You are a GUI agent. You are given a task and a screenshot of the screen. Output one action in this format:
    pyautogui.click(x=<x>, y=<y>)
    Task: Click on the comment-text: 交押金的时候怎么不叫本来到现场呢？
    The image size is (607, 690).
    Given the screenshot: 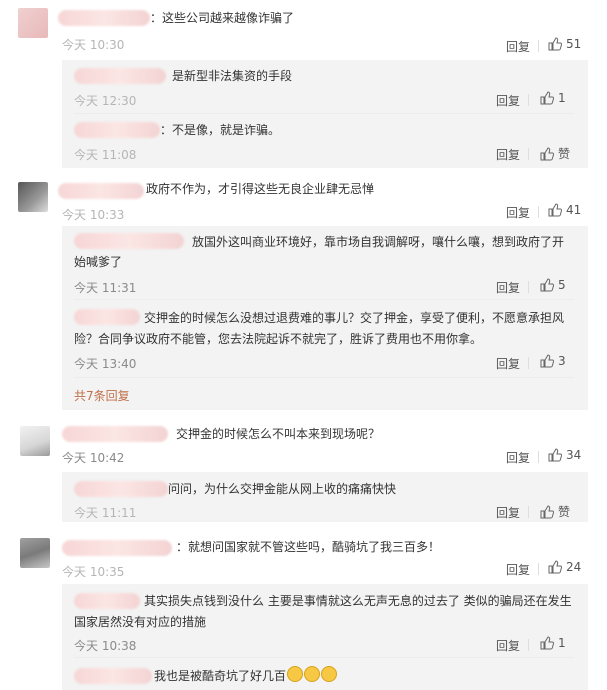 What is the action you would take?
    pyautogui.click(x=278, y=434)
    